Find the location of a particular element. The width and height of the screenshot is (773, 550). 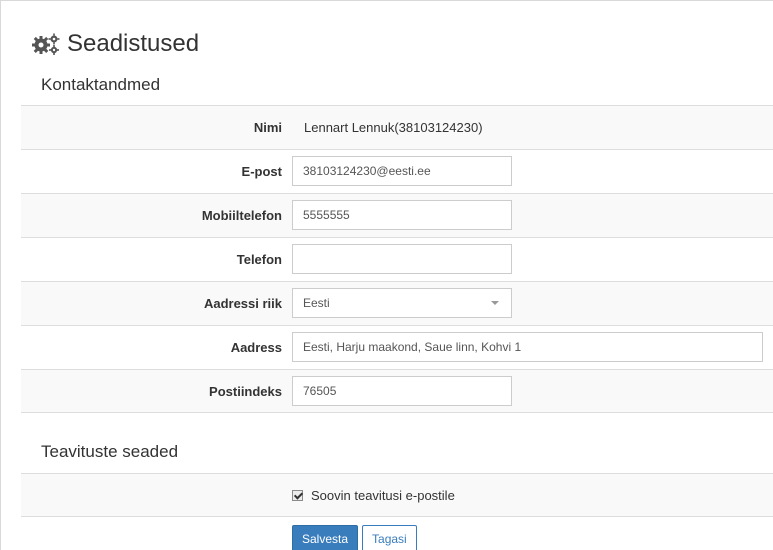

address-label: Aadress is located at coordinates (256, 347).